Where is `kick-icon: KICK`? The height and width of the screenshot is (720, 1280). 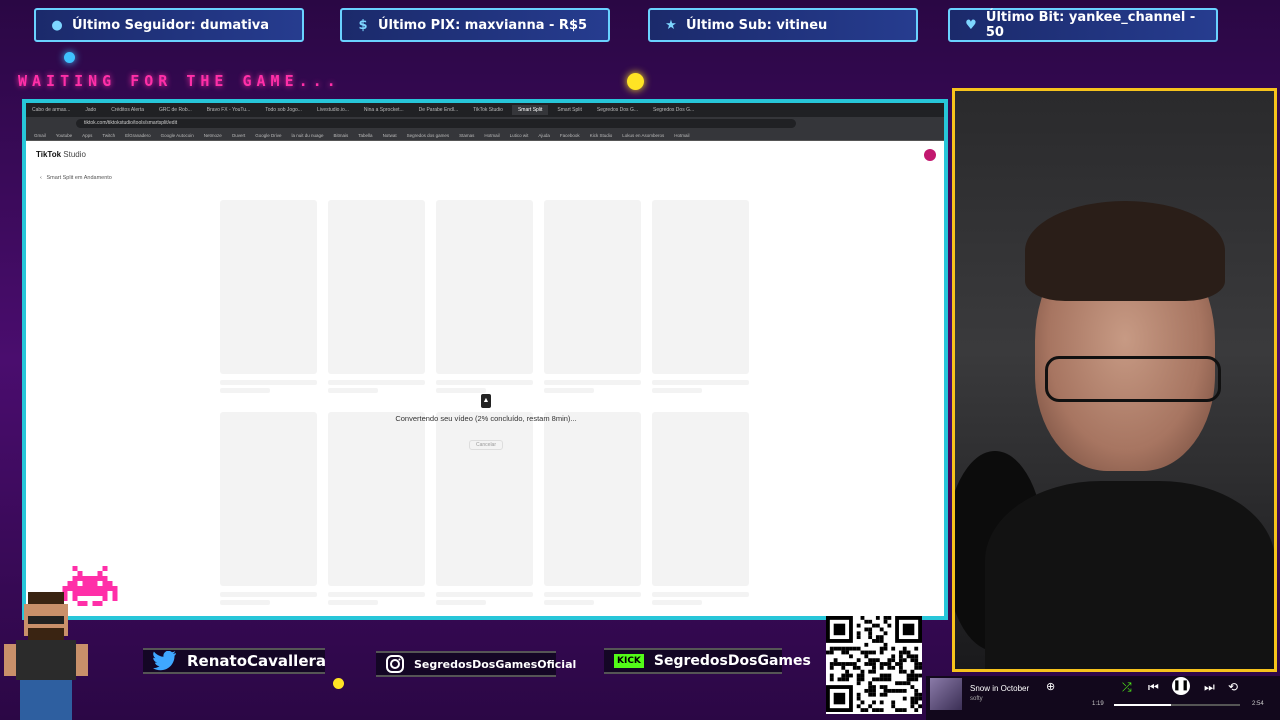 kick-icon: KICK is located at coordinates (629, 661).